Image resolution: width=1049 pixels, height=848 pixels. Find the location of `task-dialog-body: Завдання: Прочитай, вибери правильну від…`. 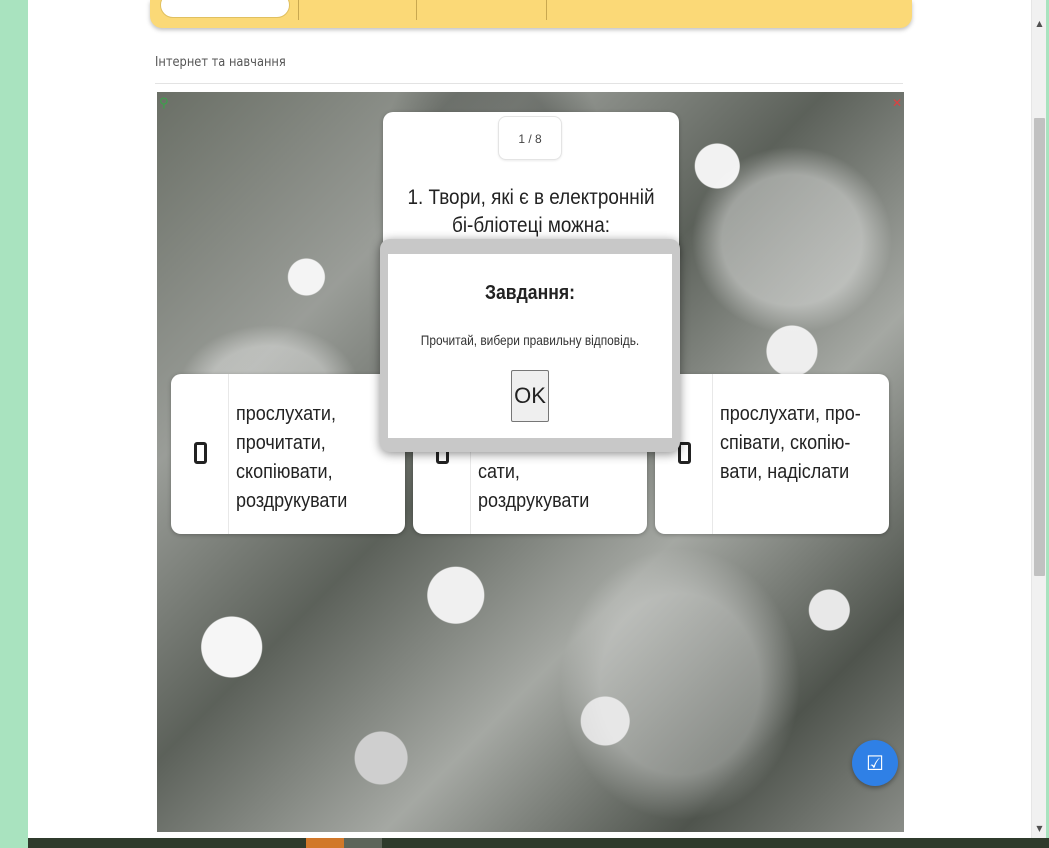

task-dialog-body: Завдання: Прочитай, вибери правильну від… is located at coordinates (530, 346).